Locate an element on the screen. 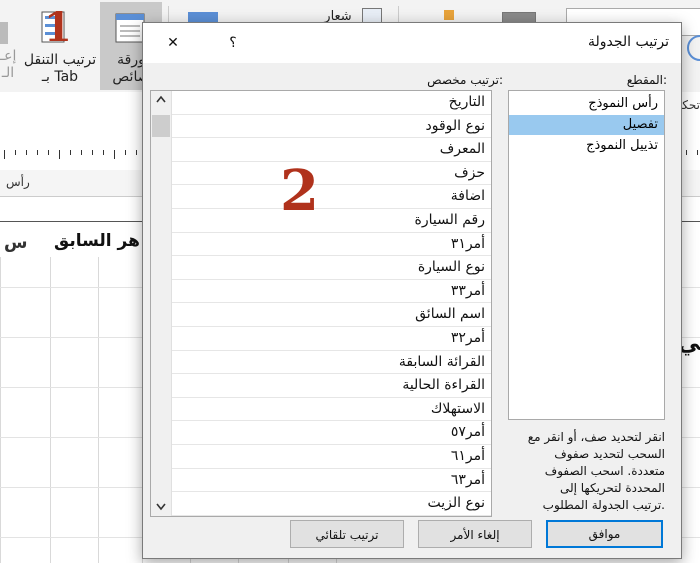 Image resolution: width=700 pixels, height=563 pixels. section-item: تفصيل is located at coordinates (586, 125).